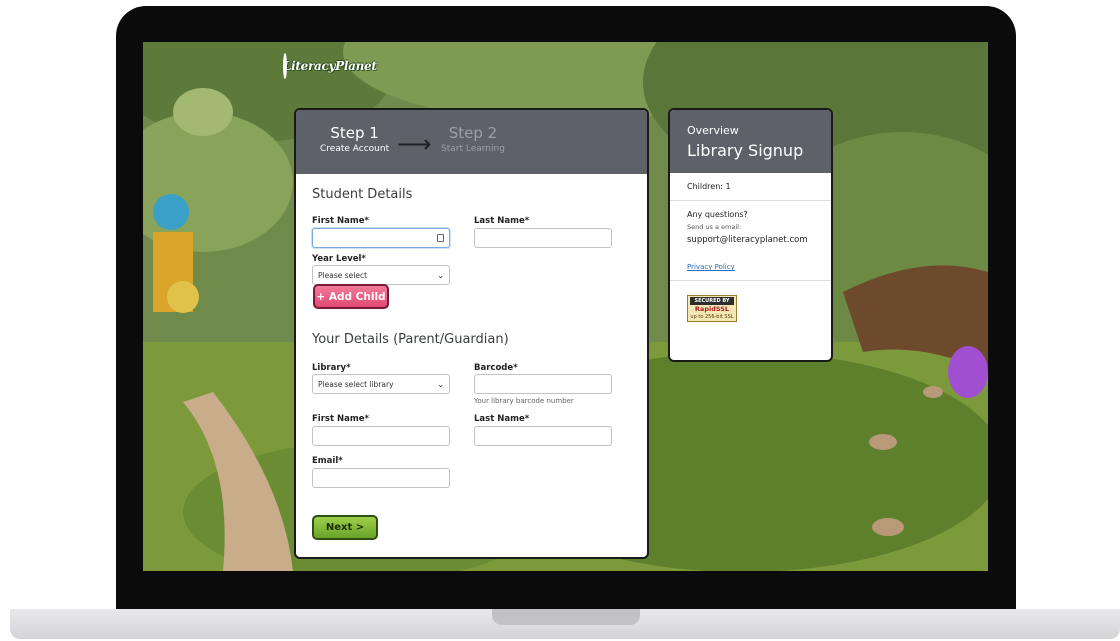 Image resolution: width=1120 pixels, height=641 pixels. What do you see at coordinates (473, 149) in the screenshot?
I see `step-2-label: Start Learning` at bounding box center [473, 149].